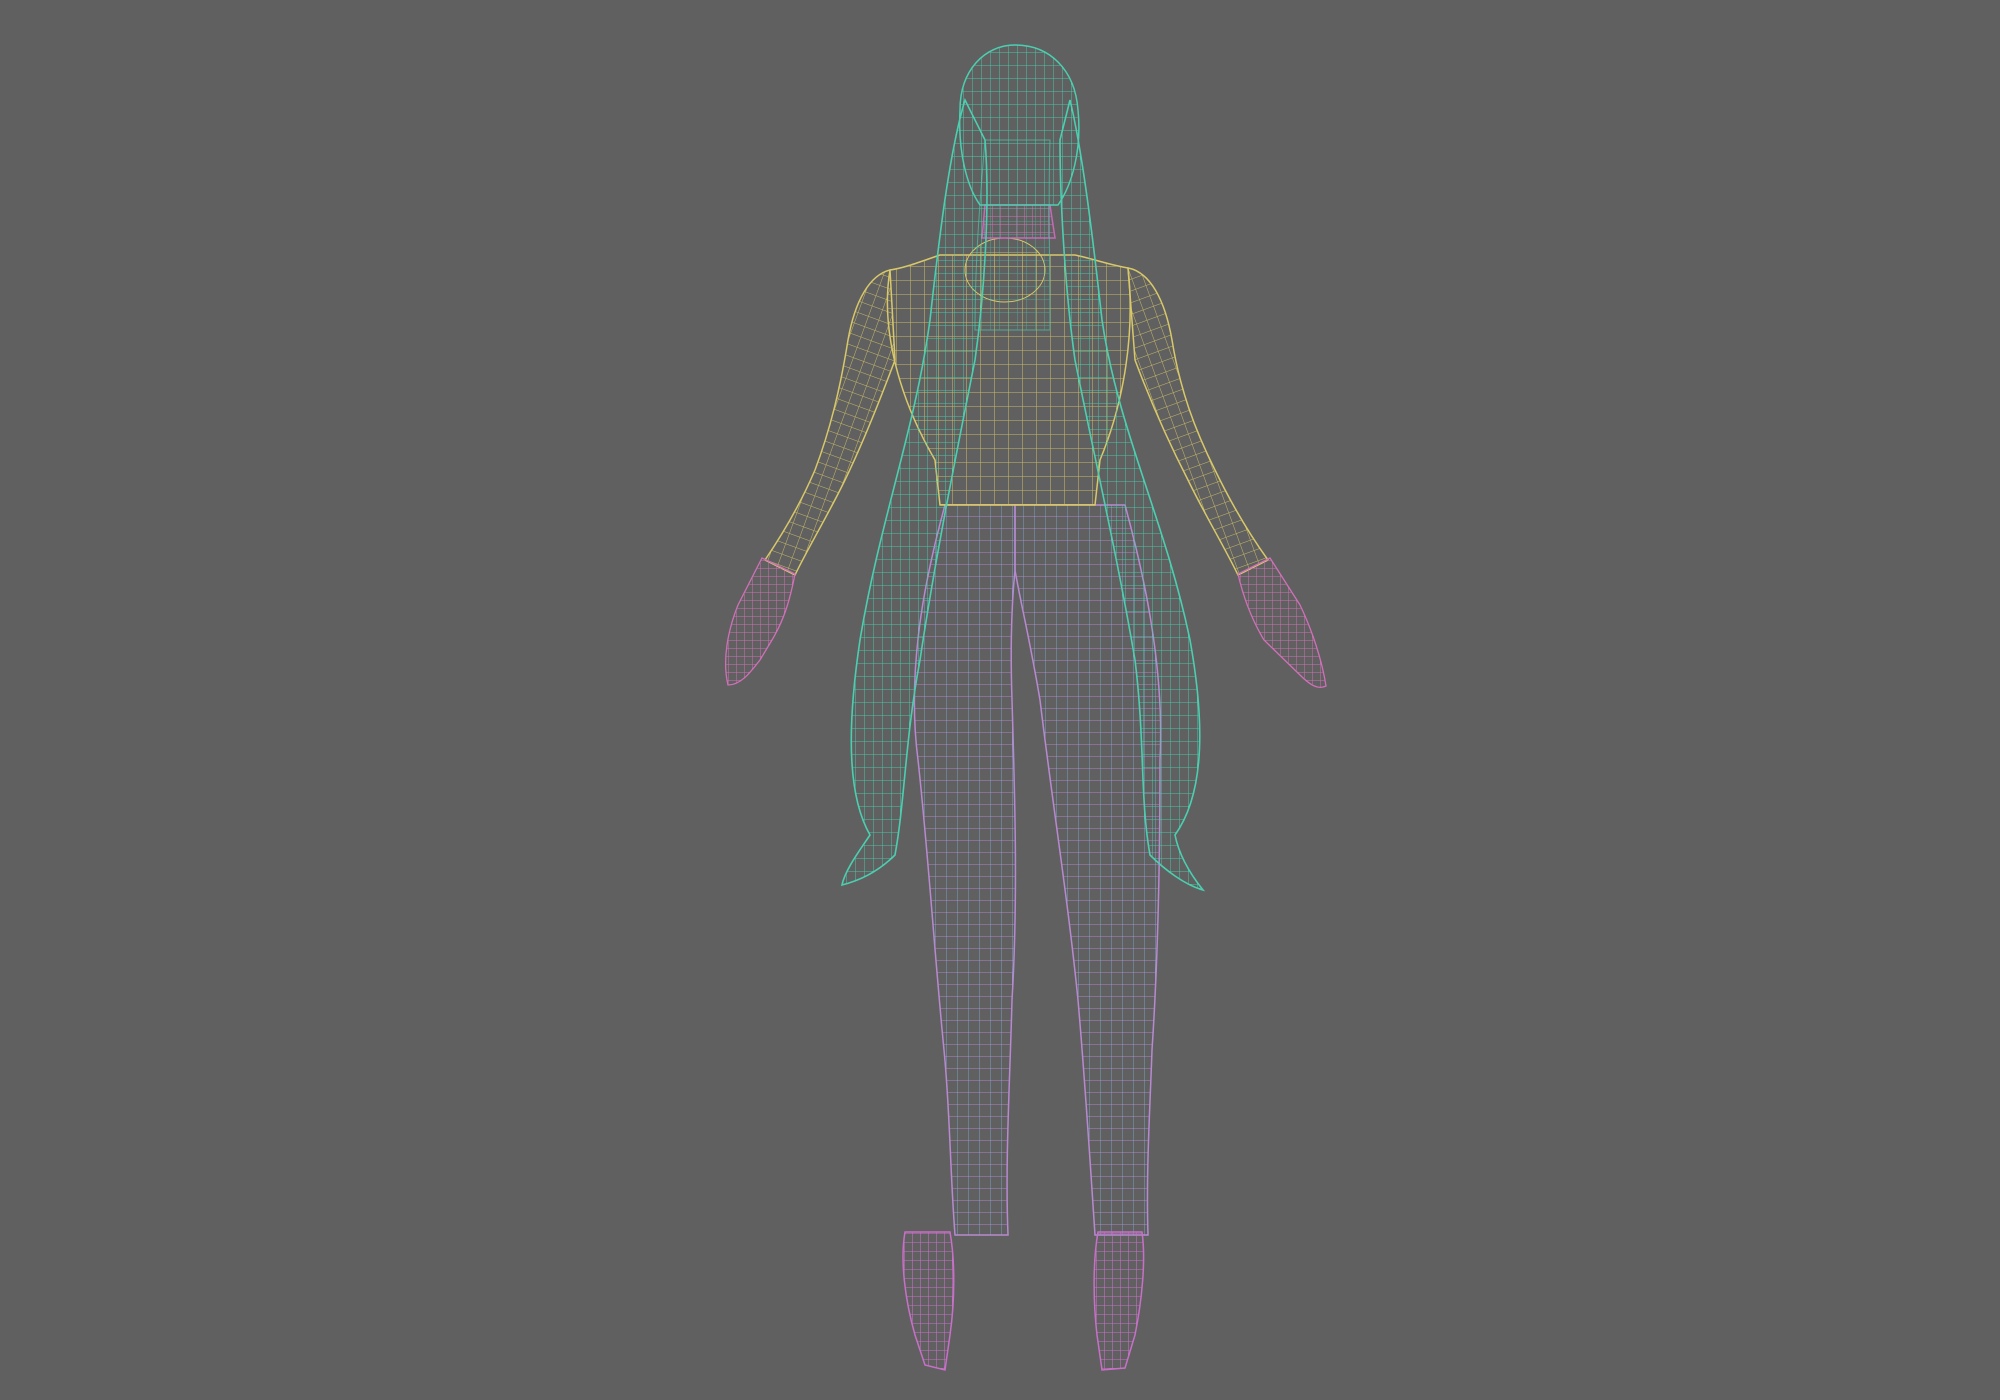 The width and height of the screenshot is (2000, 1400). Describe the element at coordinates (1012, 235) in the screenshot. I see `hair-back-panel` at that location.